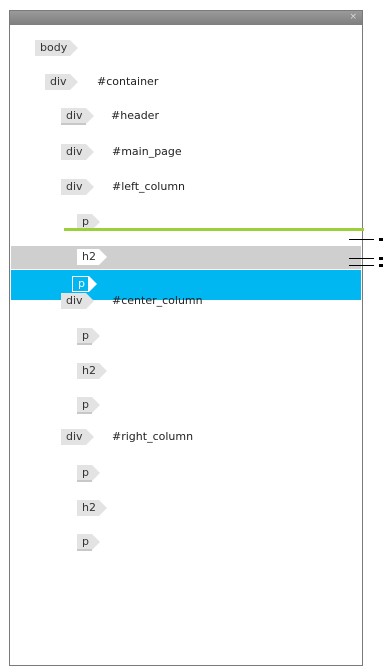  I want to click on tree-node-header: div #header, so click(186, 116).